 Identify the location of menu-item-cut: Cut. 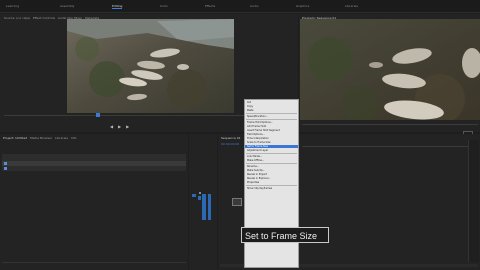
(249, 102).